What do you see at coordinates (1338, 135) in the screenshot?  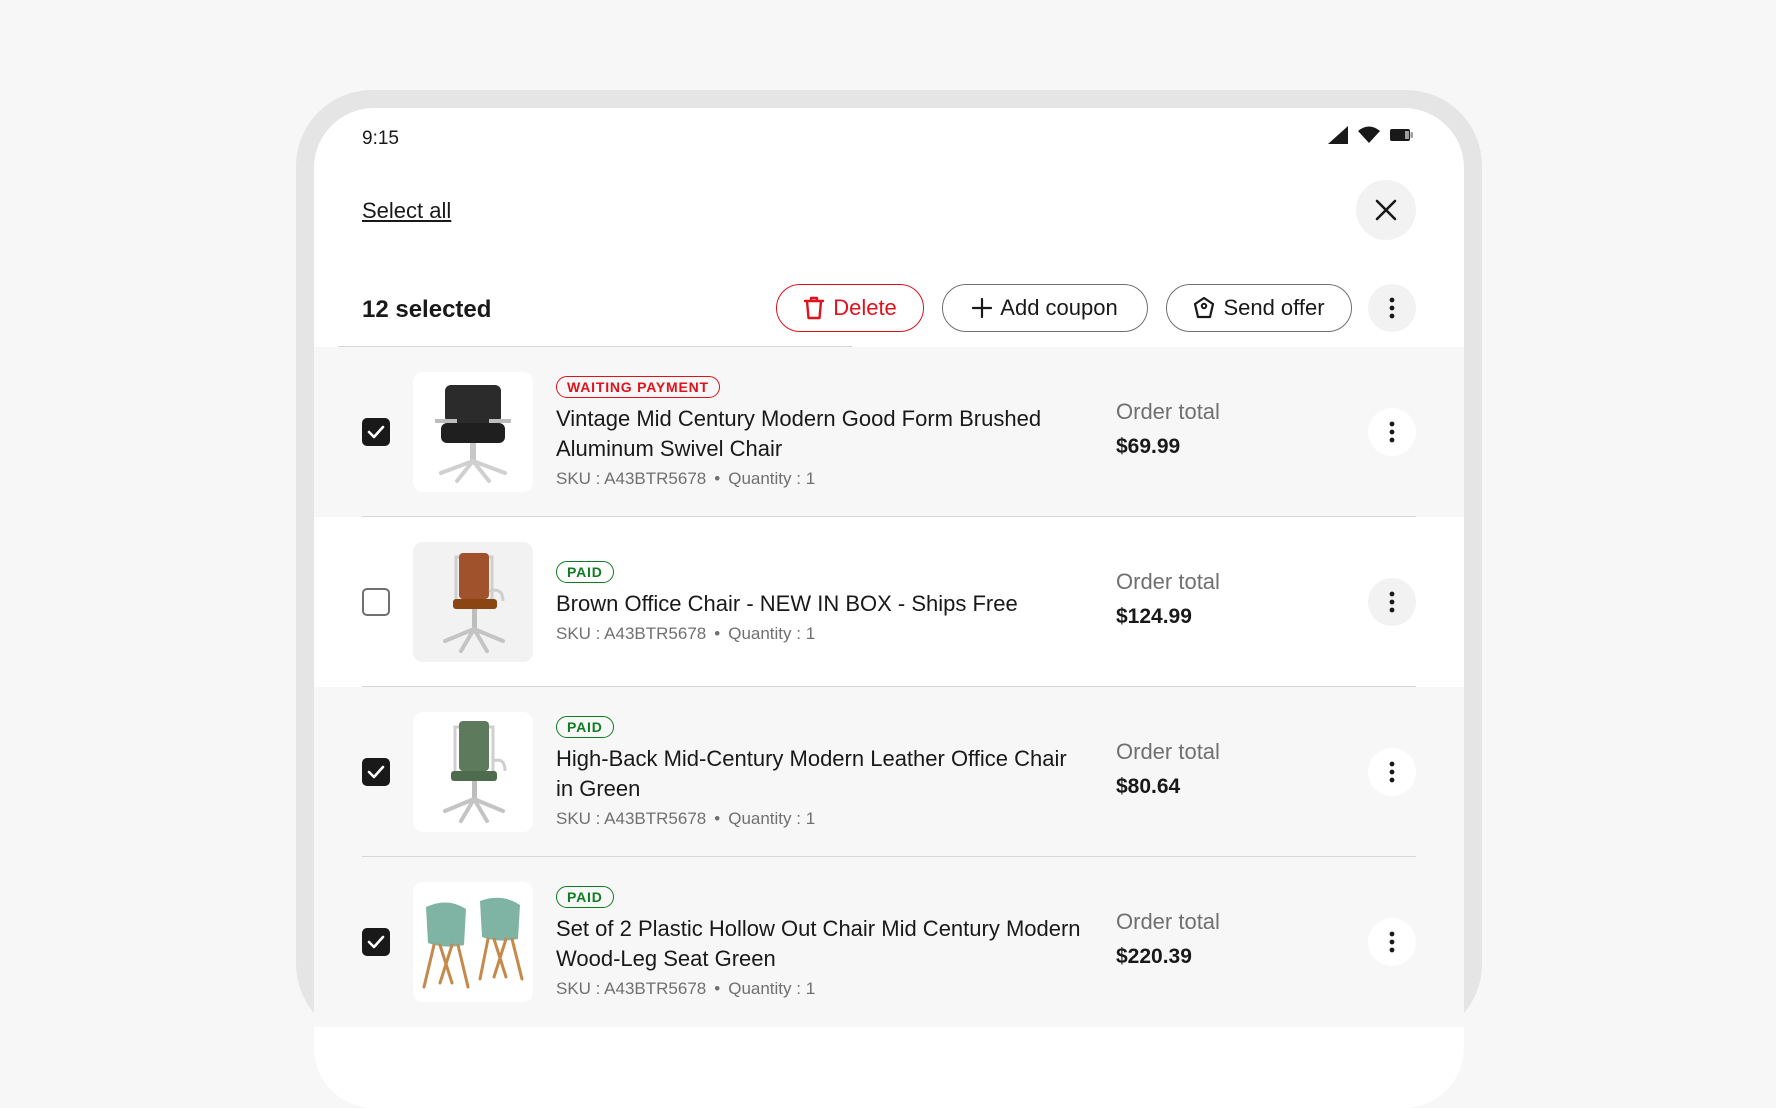 I see `signal-icon` at bounding box center [1338, 135].